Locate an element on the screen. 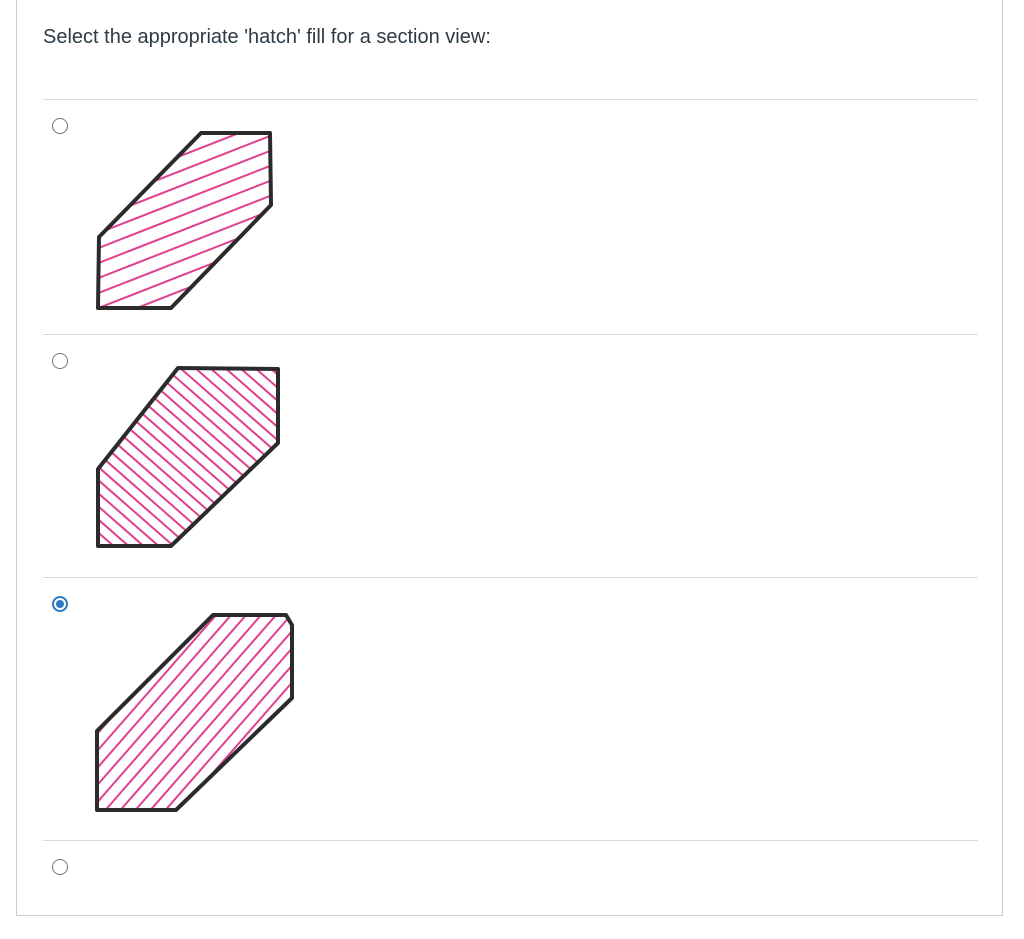  radio-button-option-3-selected is located at coordinates (60, 604).